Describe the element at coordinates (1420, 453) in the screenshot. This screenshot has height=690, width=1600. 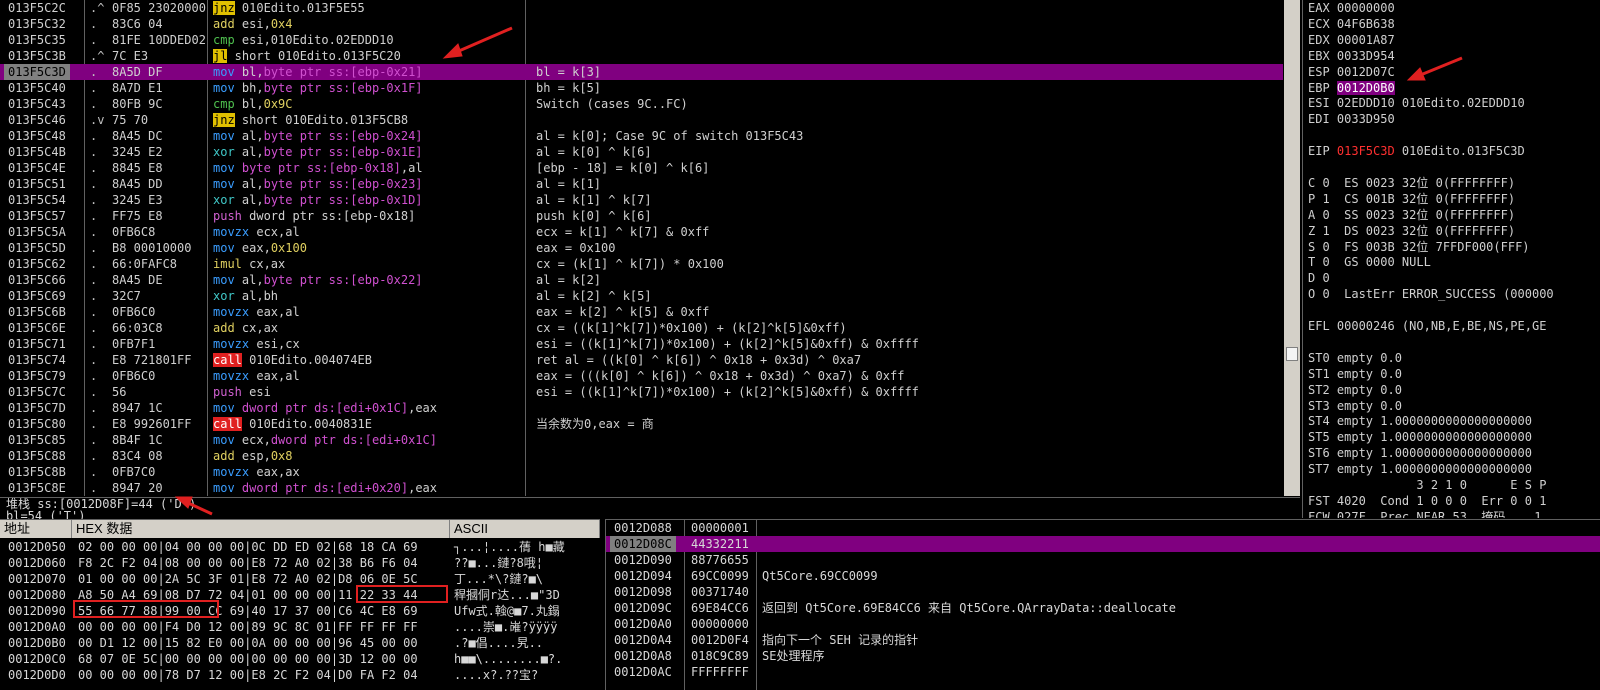
I see `register-line: ST6 empty 1.0000000000000000000` at that location.